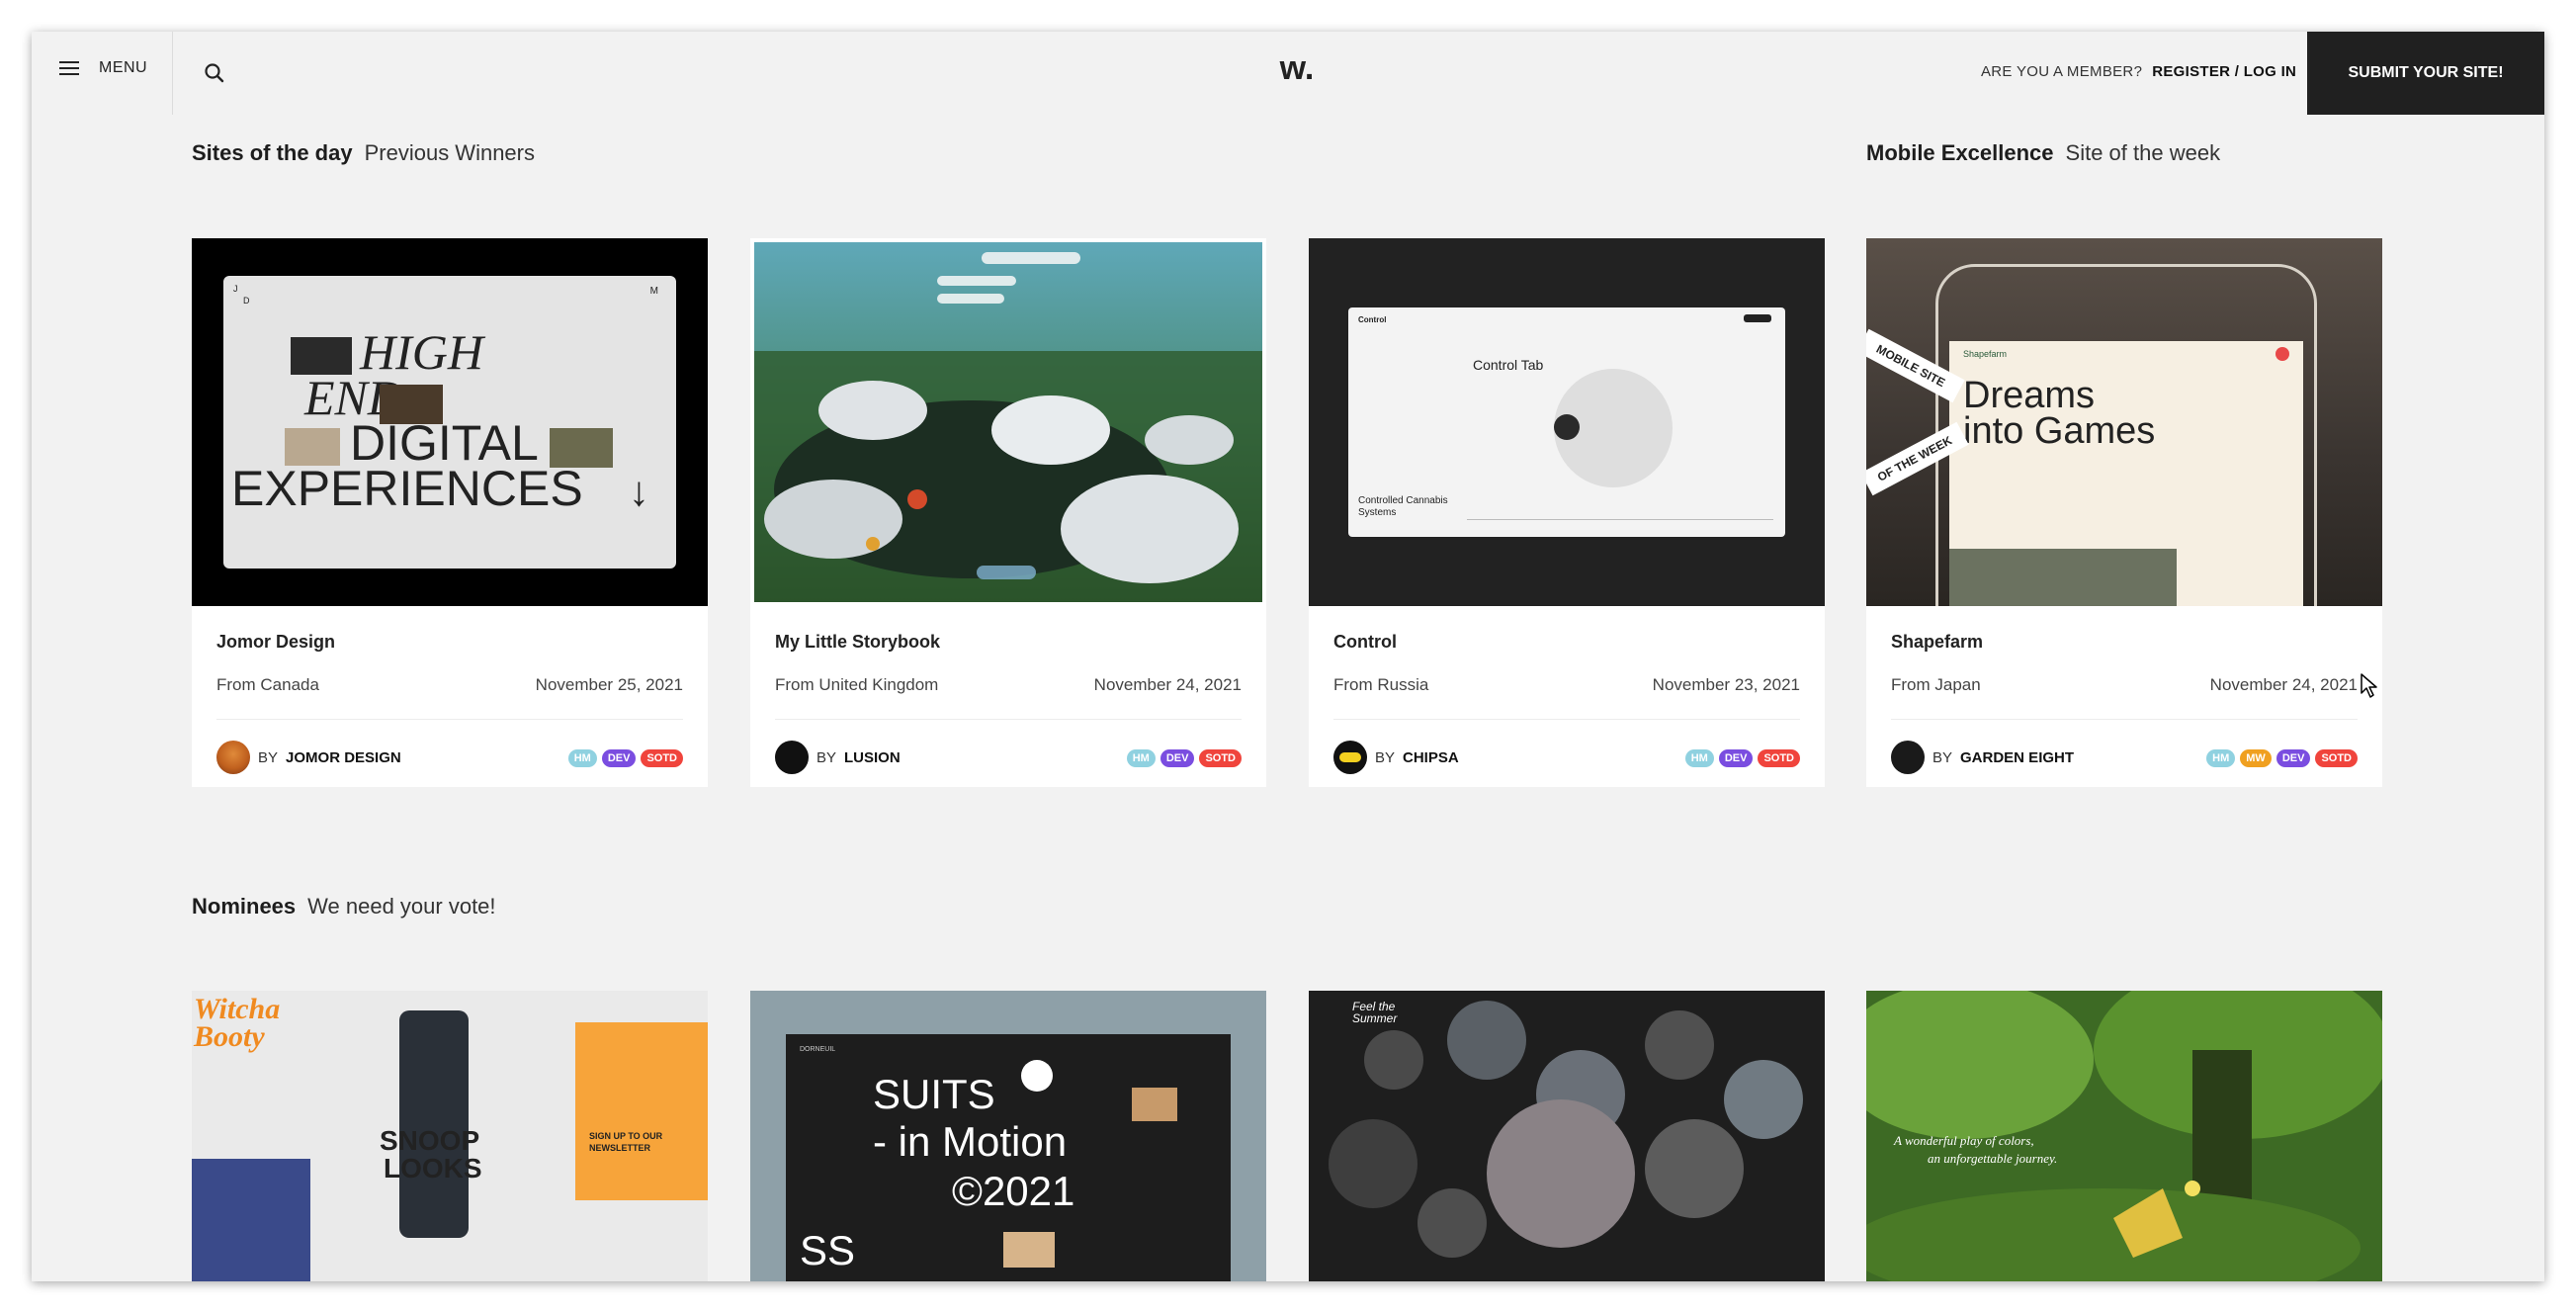  What do you see at coordinates (1431, 757) in the screenshot?
I see `author-name: CHIPSA` at bounding box center [1431, 757].